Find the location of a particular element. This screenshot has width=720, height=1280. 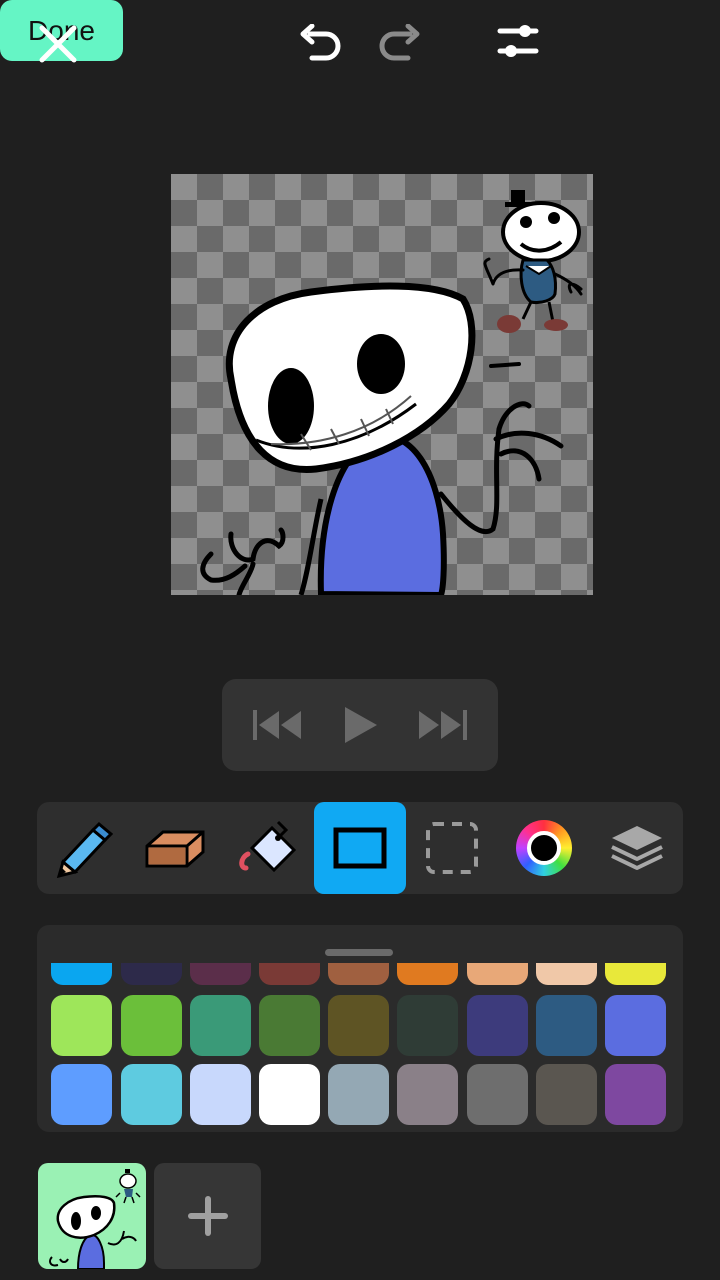

playback-controls is located at coordinates (360, 725).